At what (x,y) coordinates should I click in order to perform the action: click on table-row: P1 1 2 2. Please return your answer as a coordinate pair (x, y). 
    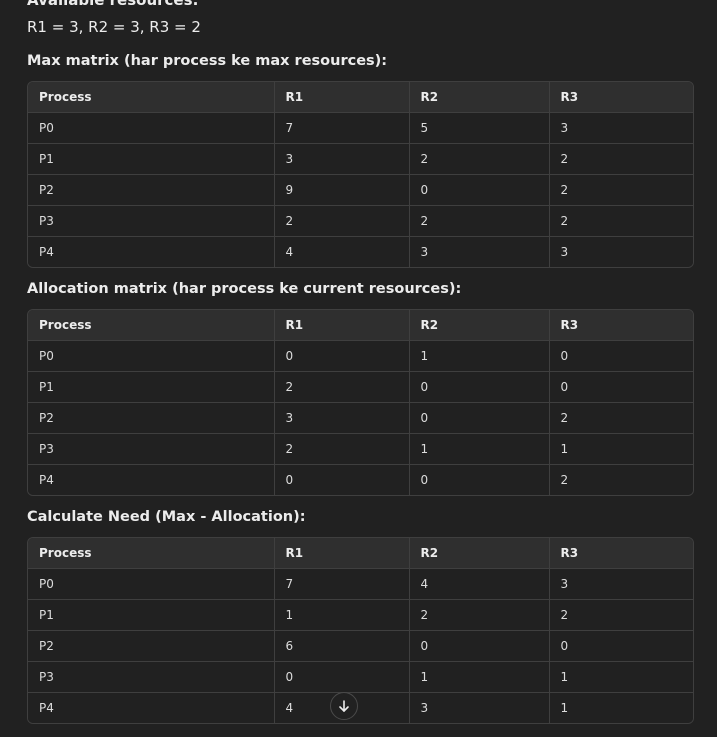
    Looking at the image, I should click on (360, 615).